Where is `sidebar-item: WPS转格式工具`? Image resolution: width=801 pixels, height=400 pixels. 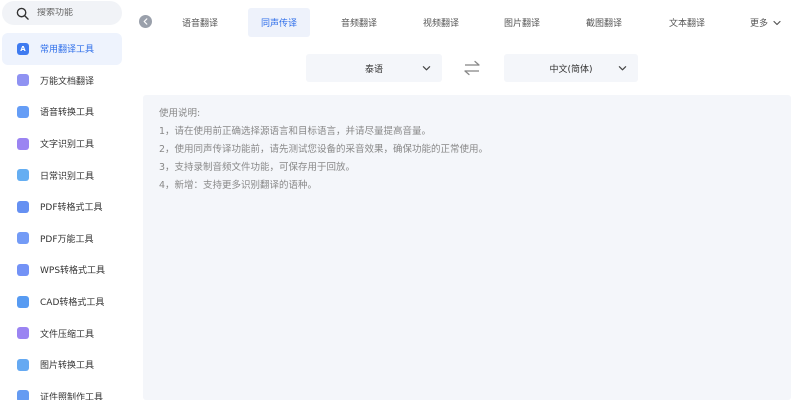 sidebar-item: WPS转格式工具 is located at coordinates (65, 270).